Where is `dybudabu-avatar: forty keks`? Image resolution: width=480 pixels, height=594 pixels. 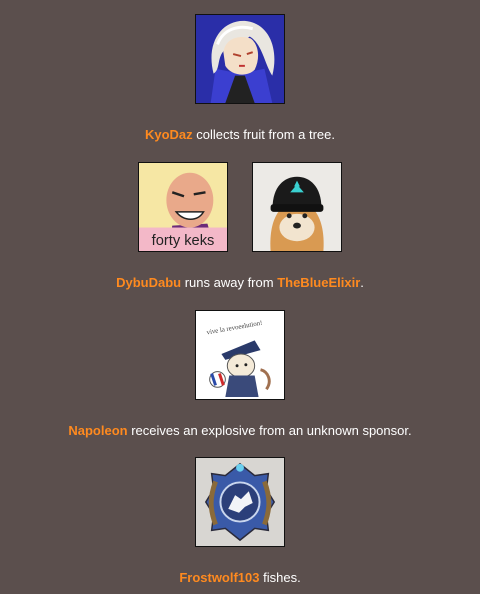 dybudabu-avatar: forty keks is located at coordinates (183, 207).